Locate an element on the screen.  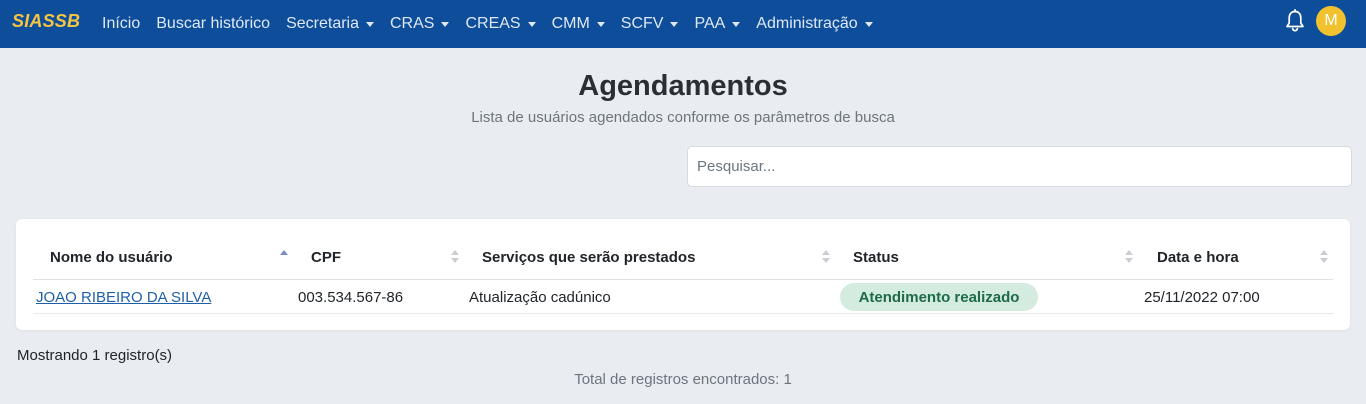
nav-item-administracao: Administração is located at coordinates (814, 24).